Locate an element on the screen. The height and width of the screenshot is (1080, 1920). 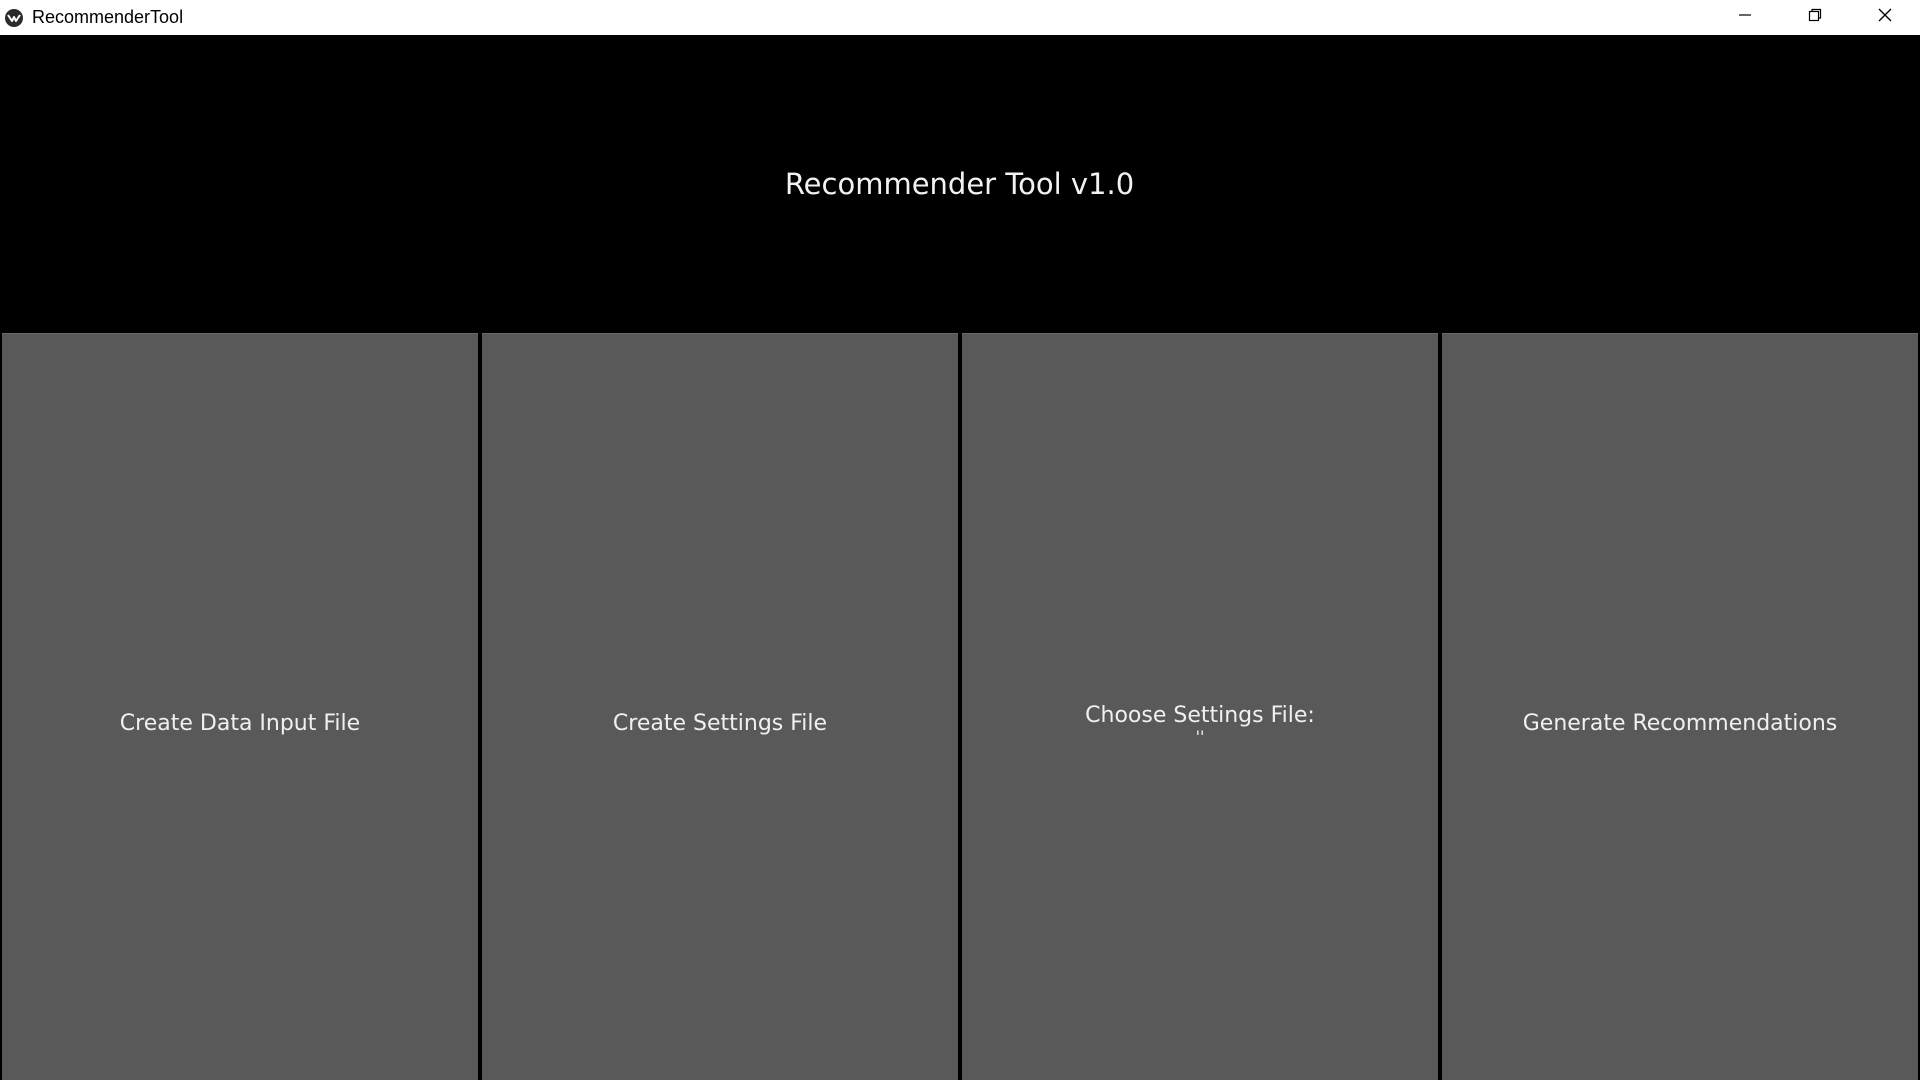
title-bar: RecommenderTool is located at coordinates (960, 17).